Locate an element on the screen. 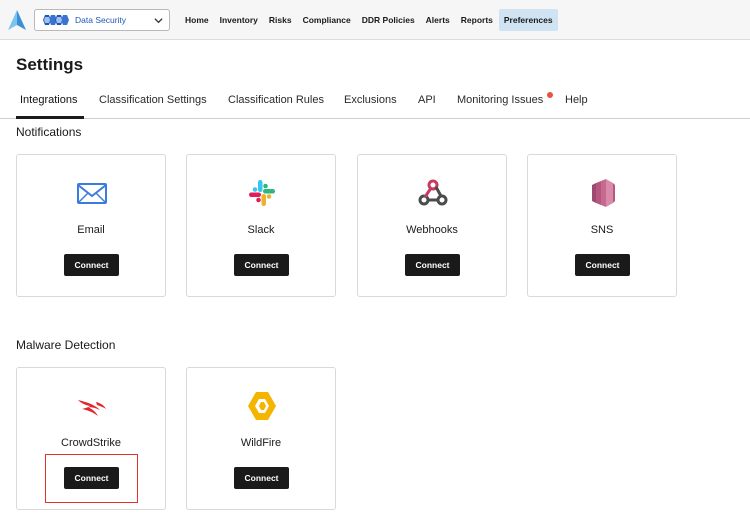 The width and height of the screenshot is (750, 522). integration-card-wildfire: WildFire Connect is located at coordinates (261, 438).